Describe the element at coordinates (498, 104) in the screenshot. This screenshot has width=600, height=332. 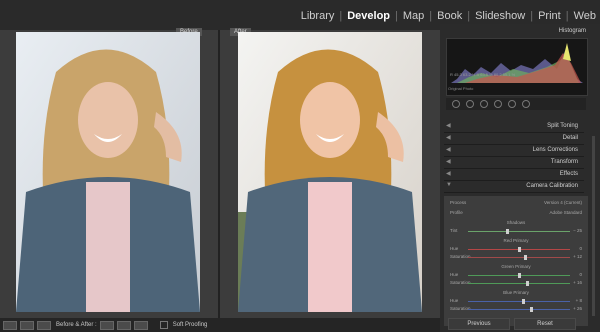
I see `graduated-filter-icon` at that location.